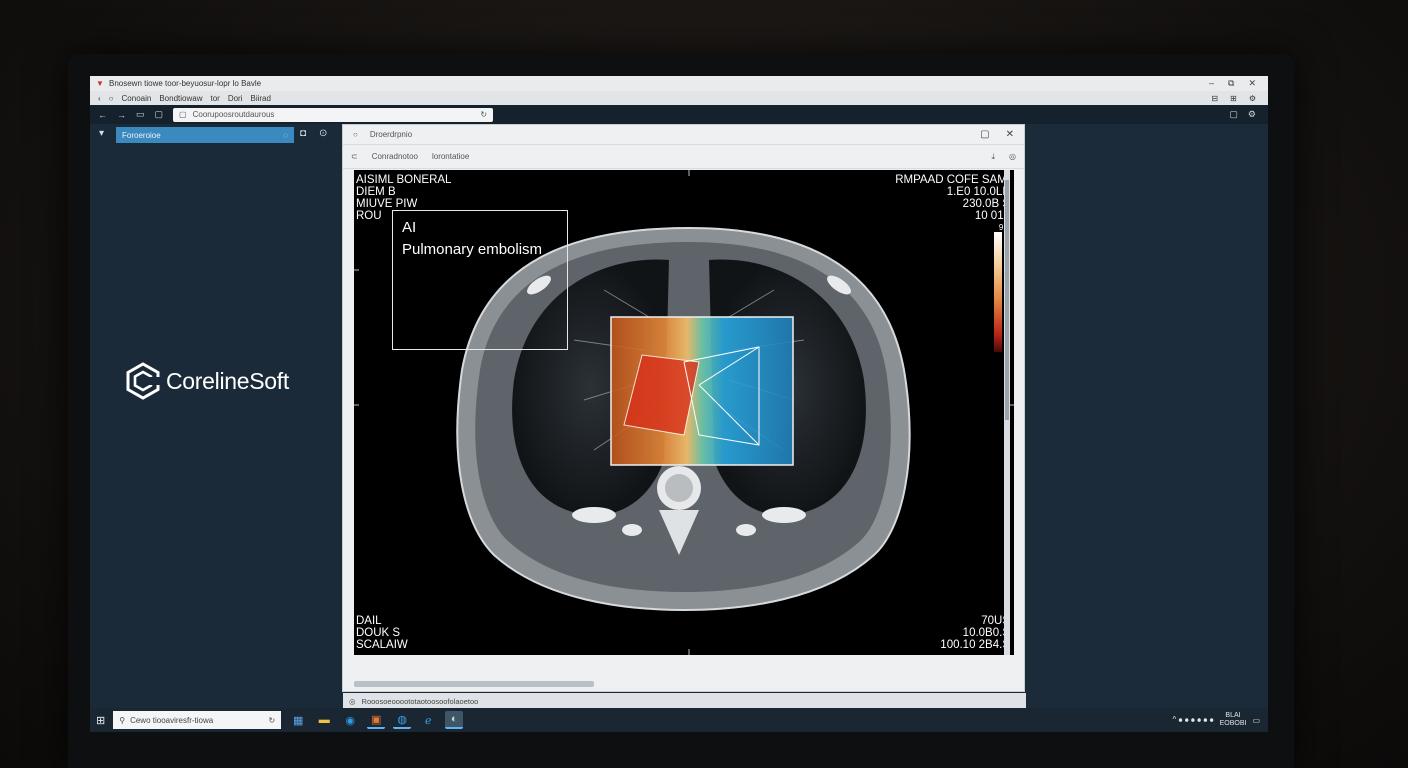 The width and height of the screenshot is (1408, 768). What do you see at coordinates (376, 720) in the screenshot?
I see `app-icon: ▣` at bounding box center [376, 720].